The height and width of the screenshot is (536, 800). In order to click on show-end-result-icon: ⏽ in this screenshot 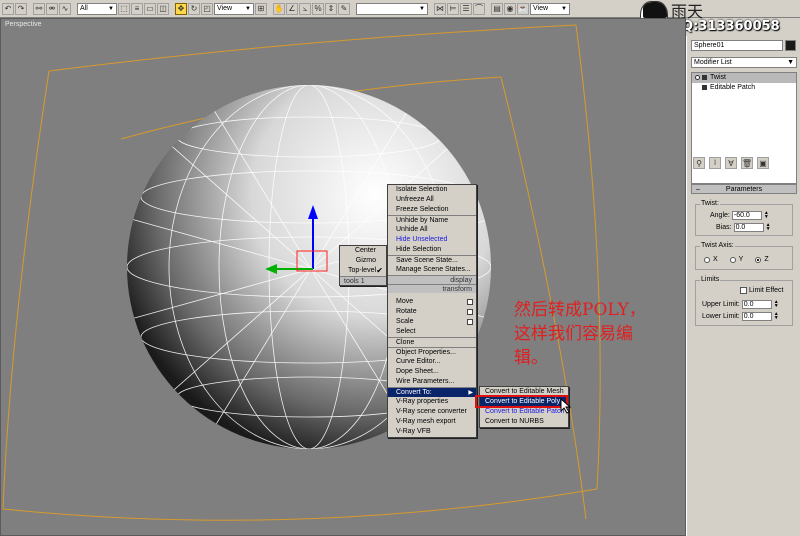, I will do `click(715, 163)`.